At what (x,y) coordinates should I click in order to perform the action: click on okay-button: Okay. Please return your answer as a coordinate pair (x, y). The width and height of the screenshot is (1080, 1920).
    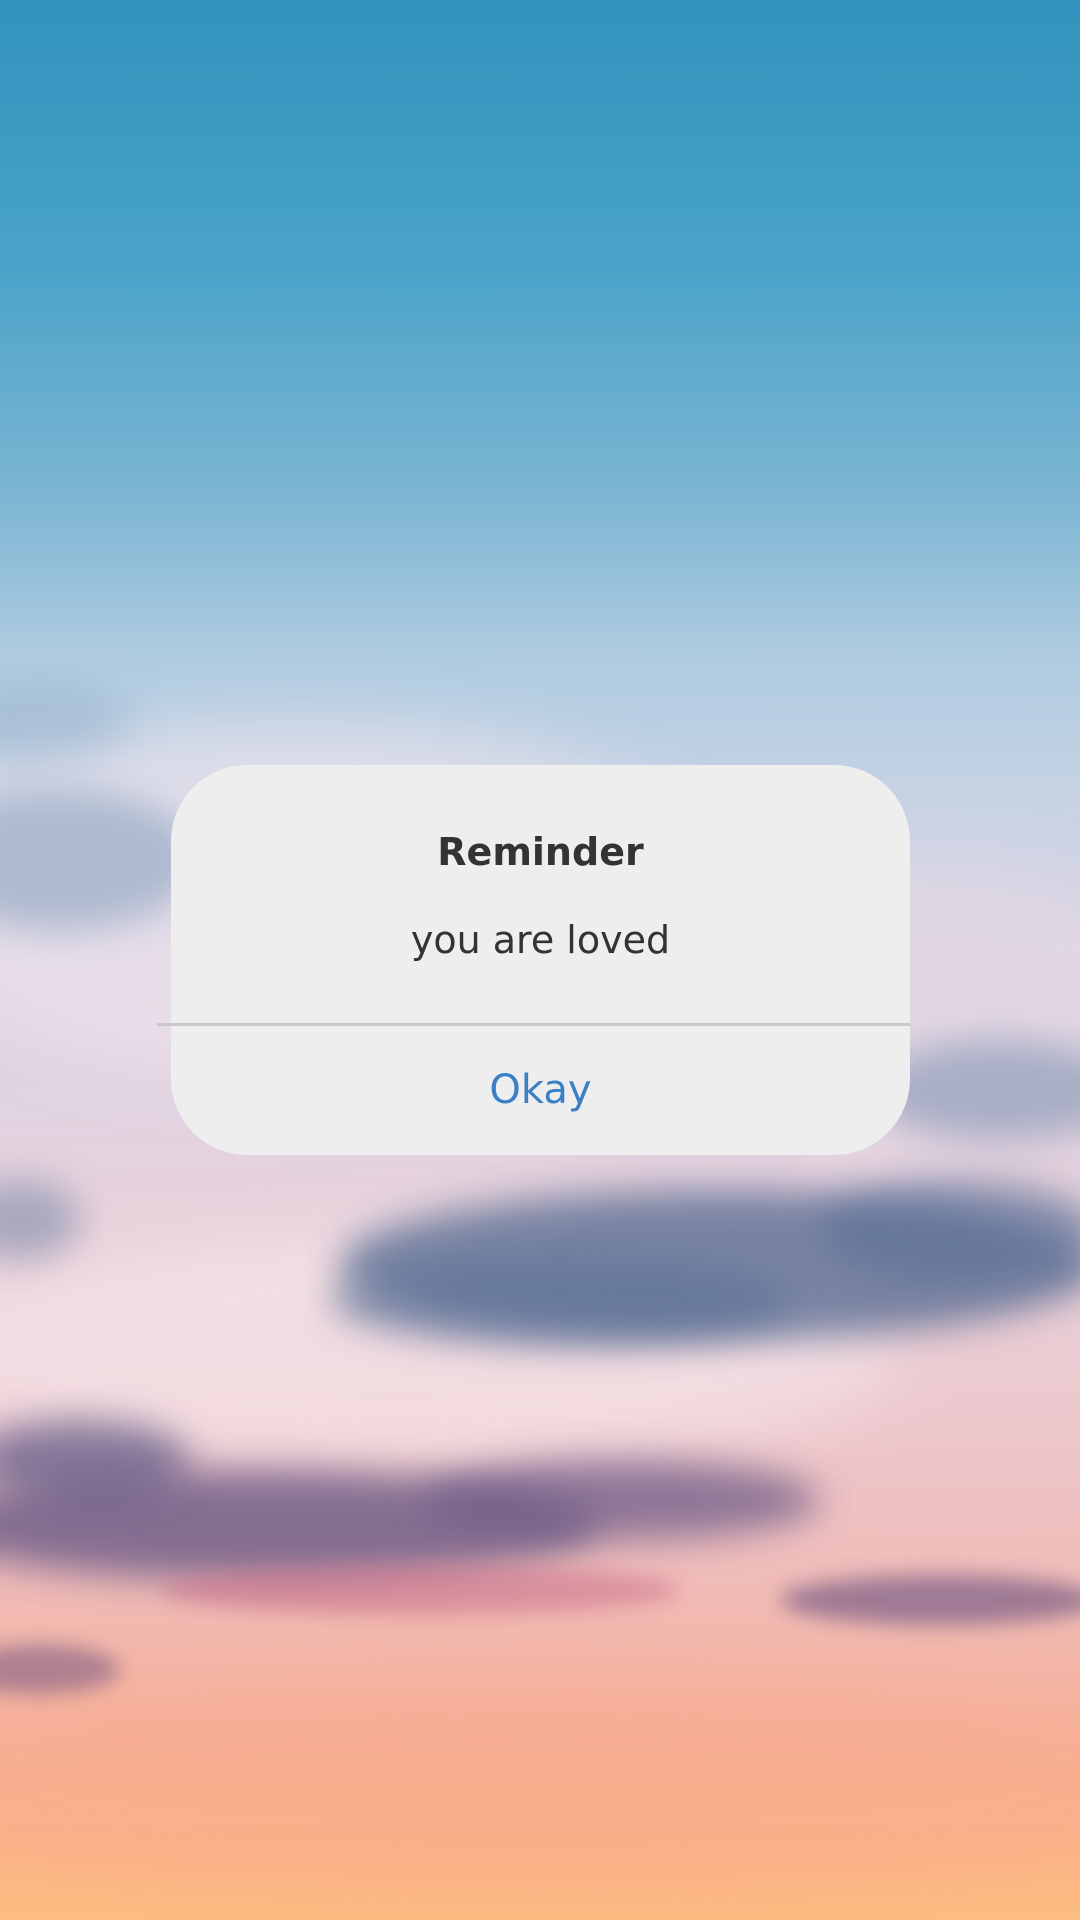
    Looking at the image, I should click on (540, 1090).